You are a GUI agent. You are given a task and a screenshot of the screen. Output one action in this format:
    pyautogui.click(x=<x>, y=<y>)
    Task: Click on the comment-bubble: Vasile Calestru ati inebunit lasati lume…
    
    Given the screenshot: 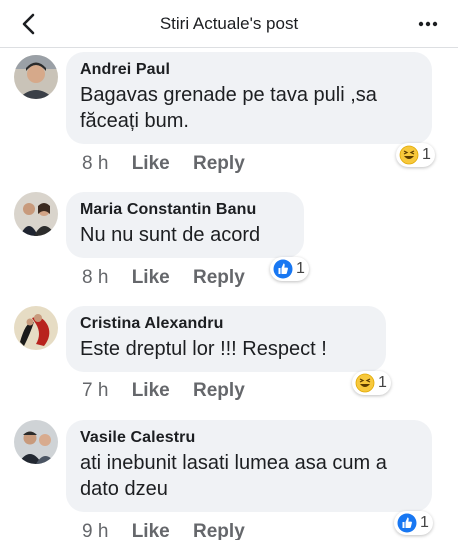 What is the action you would take?
    pyautogui.click(x=249, y=466)
    